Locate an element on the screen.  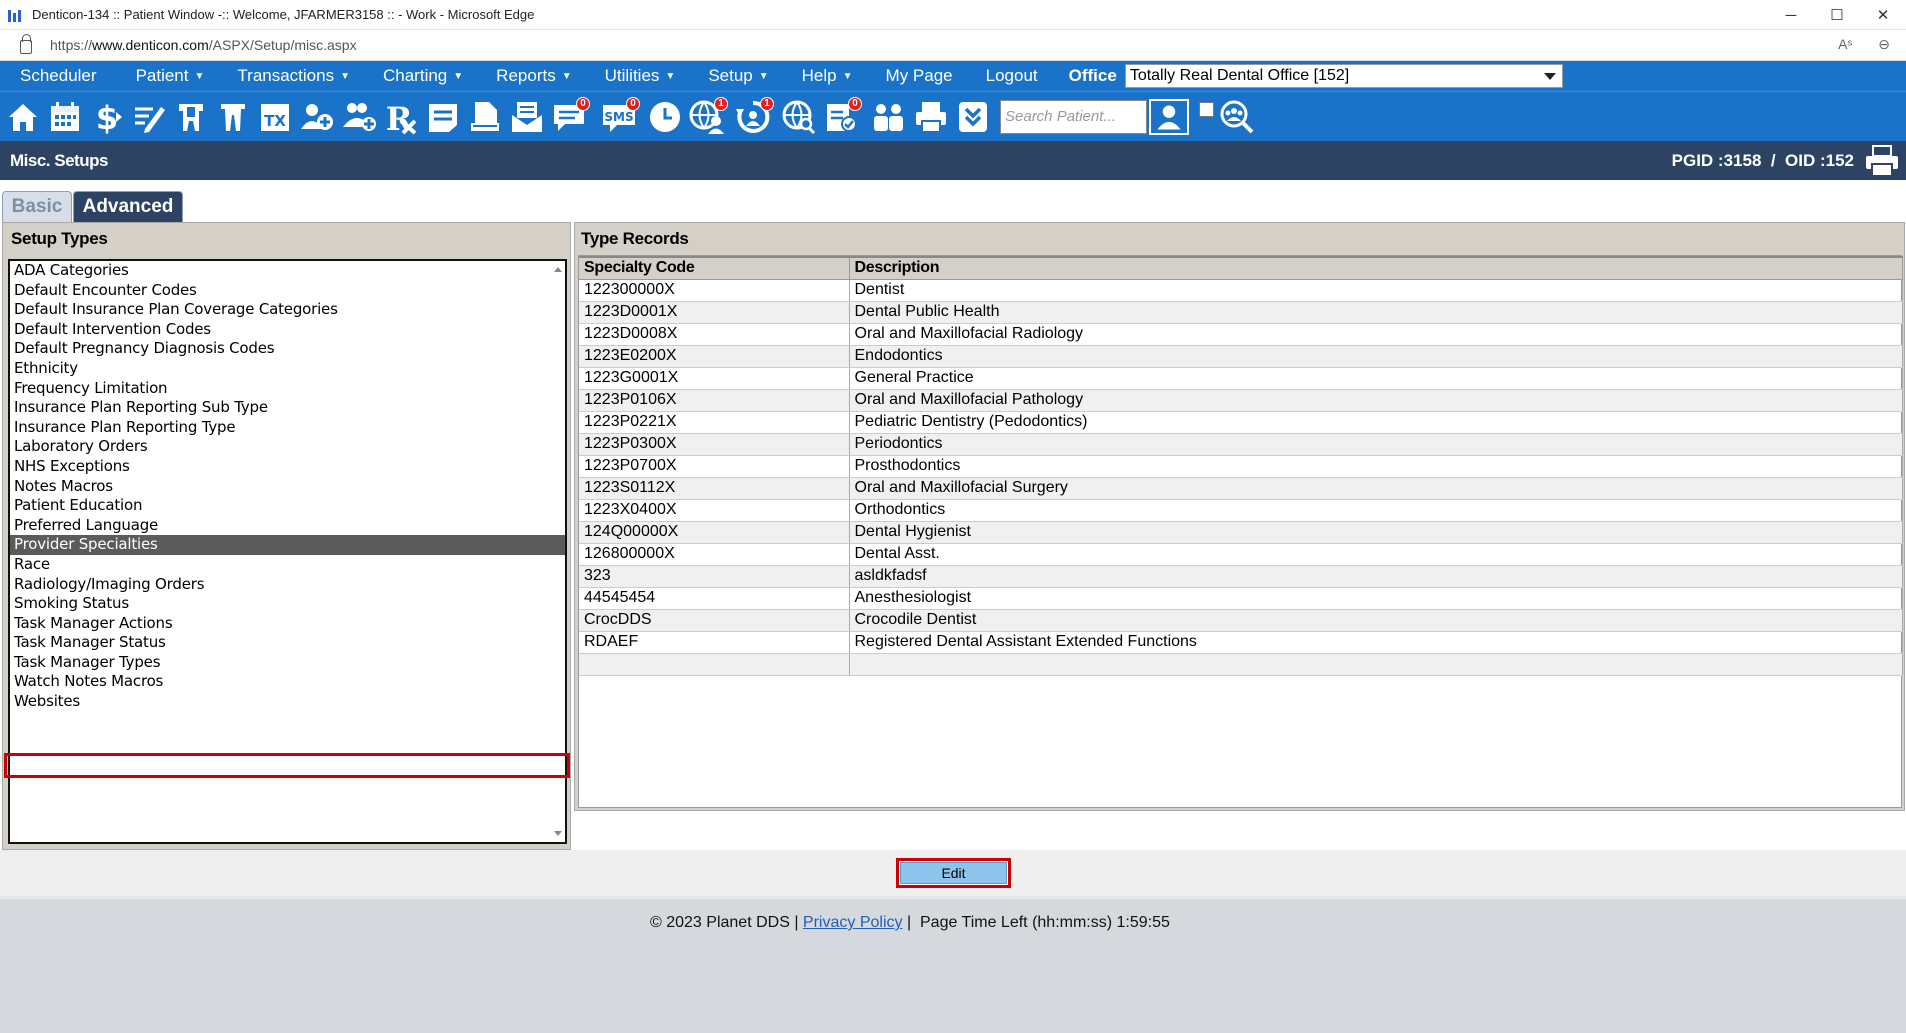
setup-type-item: Radiology/Imaging Orders is located at coordinates (287, 585).